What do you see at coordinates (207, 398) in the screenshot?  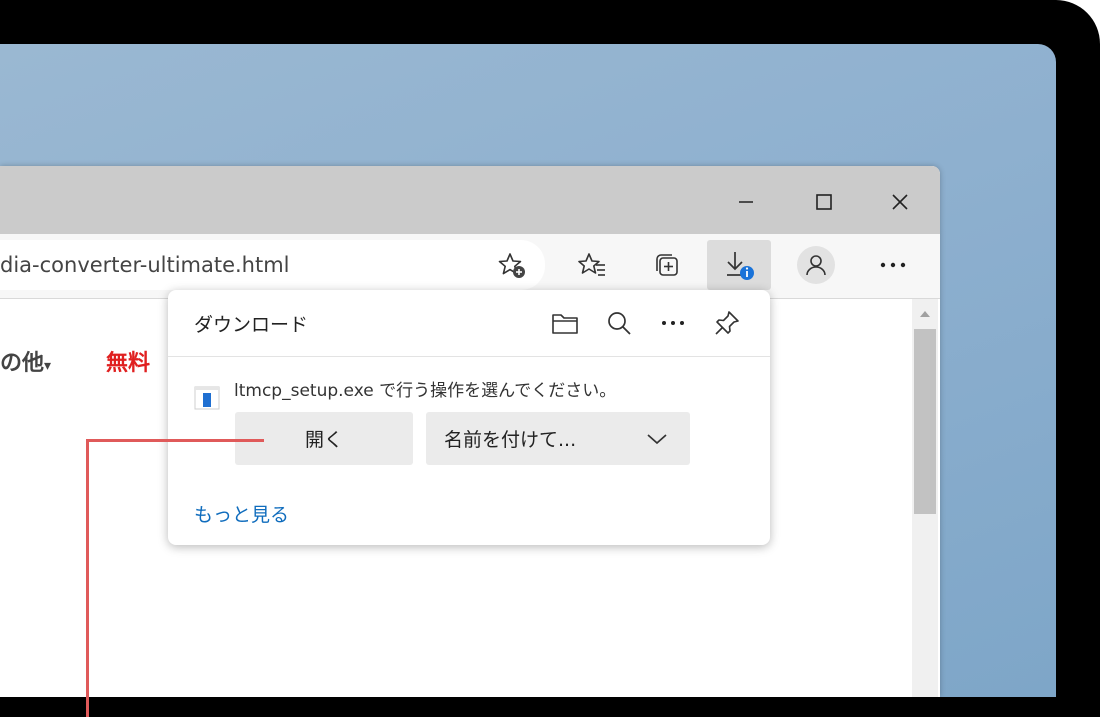 I see `installer-file-icon` at bounding box center [207, 398].